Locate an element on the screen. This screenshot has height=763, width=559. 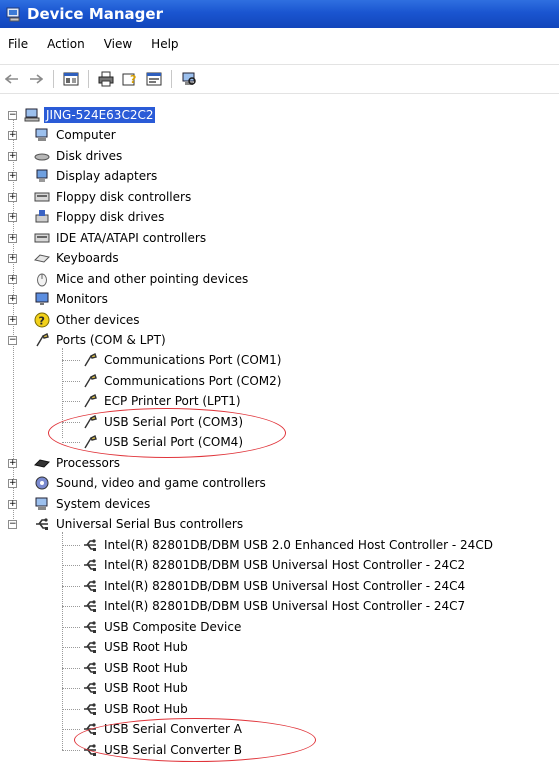
system-devices-icon is located at coordinates (41, 503).